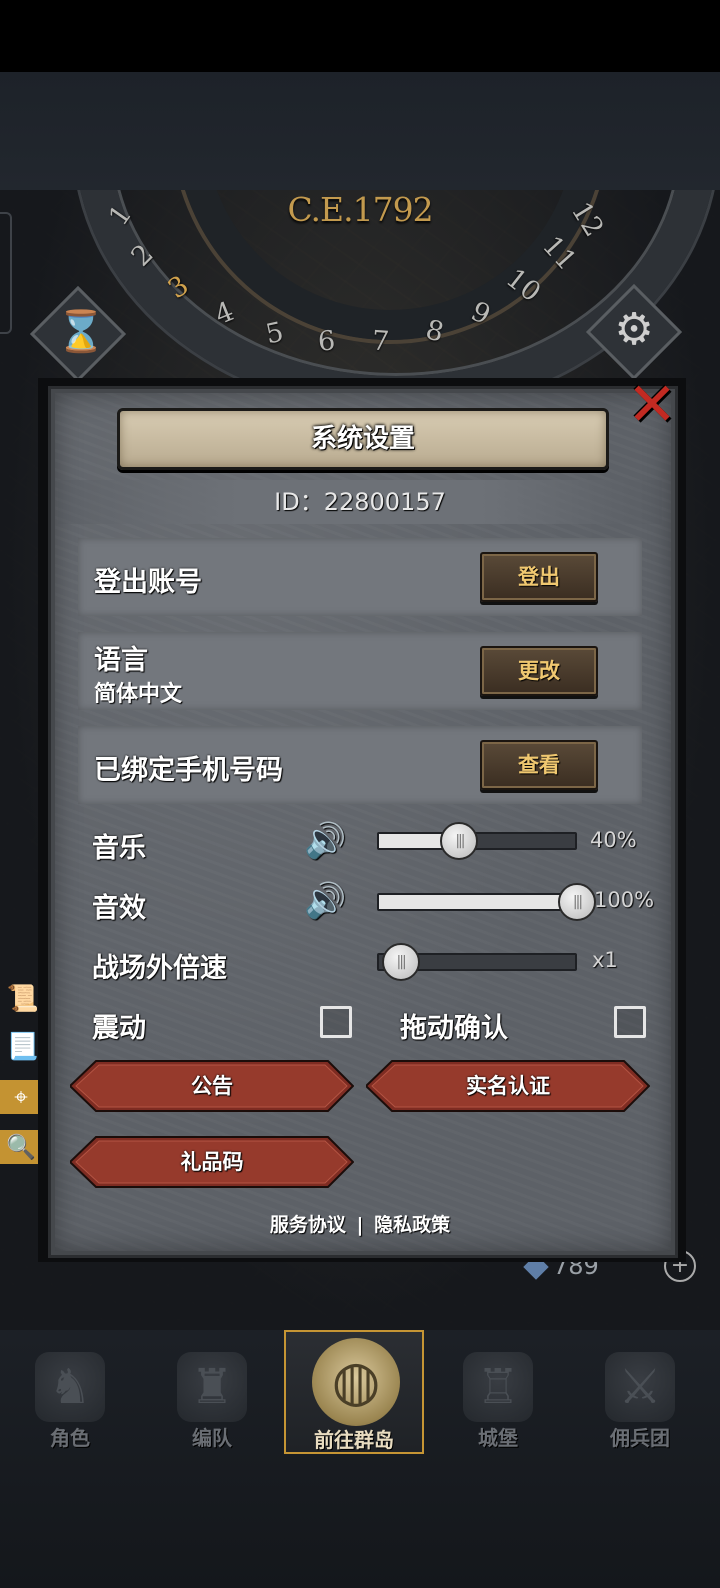 This screenshot has width=720, height=1588. I want to click on nav-item-mercenary: ⚔ 佣兵团, so click(640, 1392).